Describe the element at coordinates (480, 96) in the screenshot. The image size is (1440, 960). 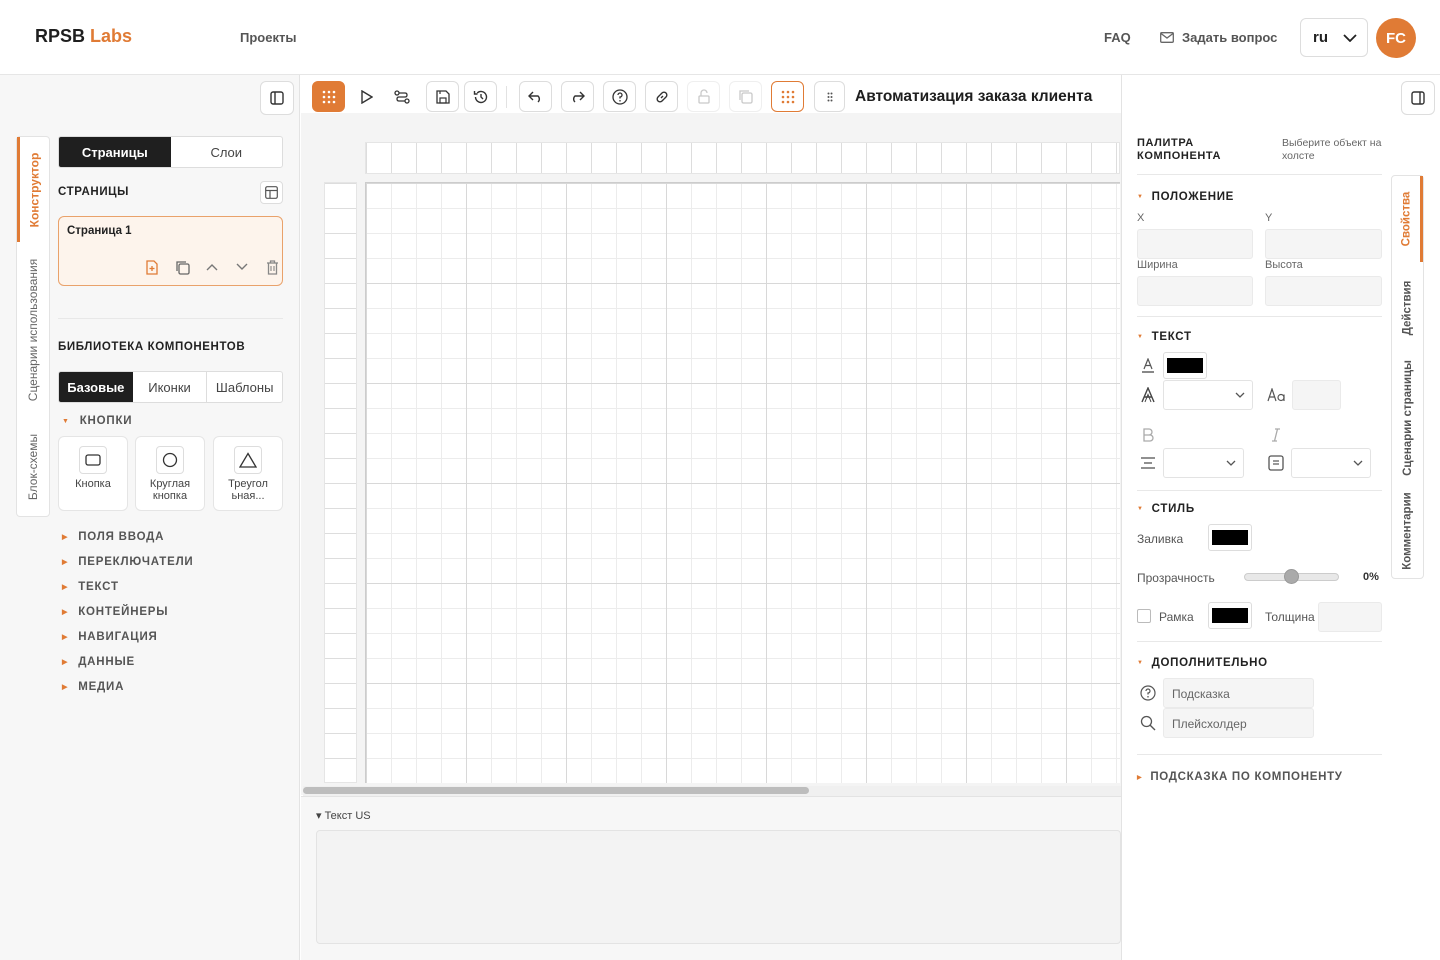
I see `history-button` at that location.